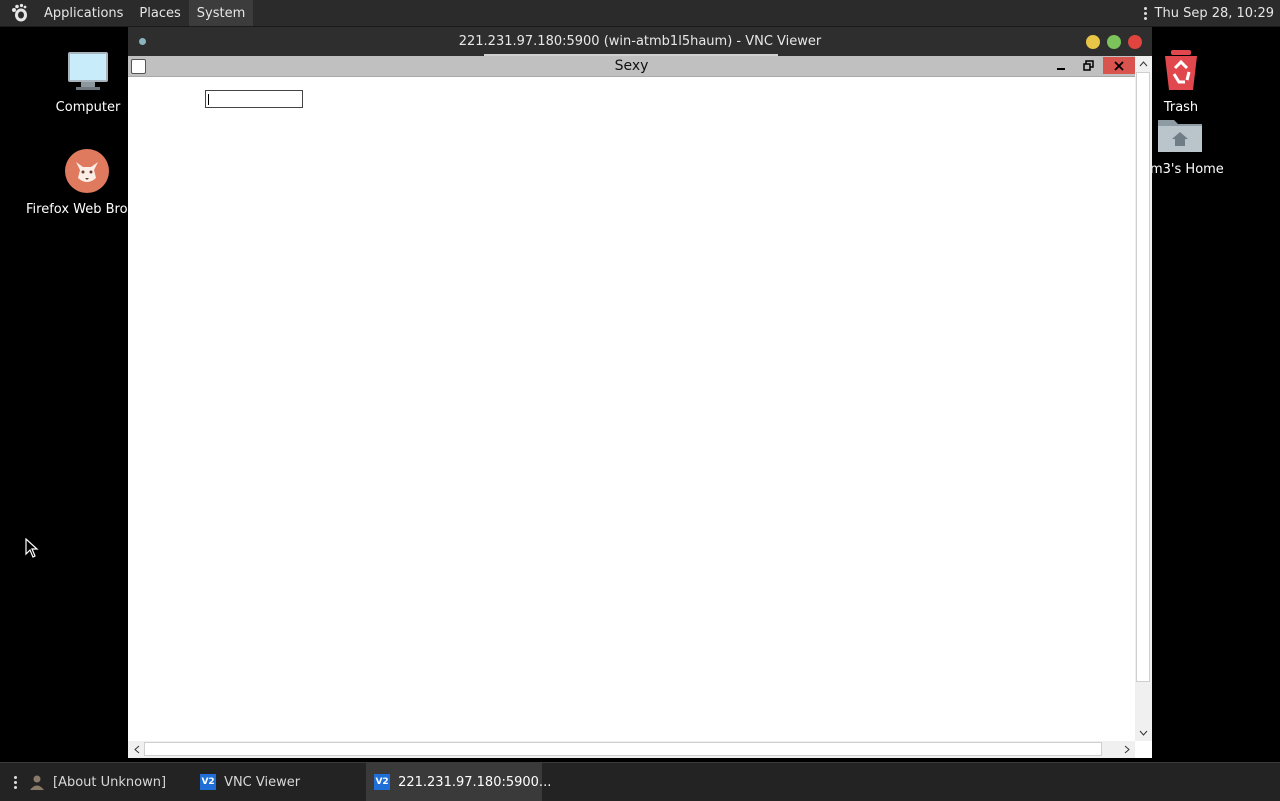 The image size is (1280, 801). I want to click on desktop-label-trash: Trash, so click(1181, 107).